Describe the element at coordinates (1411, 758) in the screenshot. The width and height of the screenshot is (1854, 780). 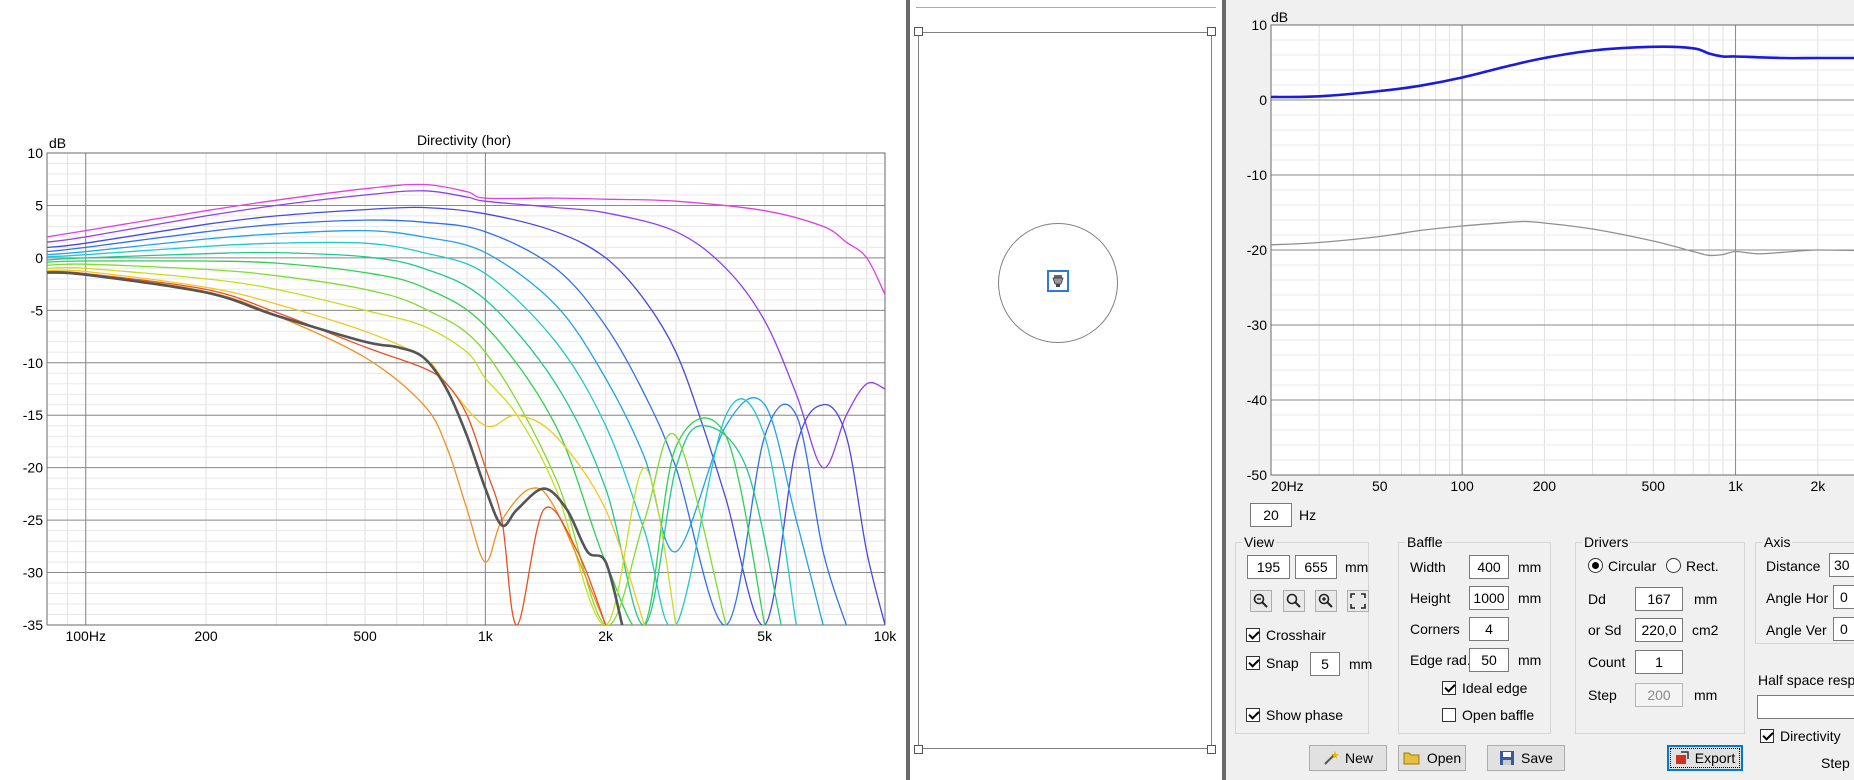
I see `folder-icon` at that location.